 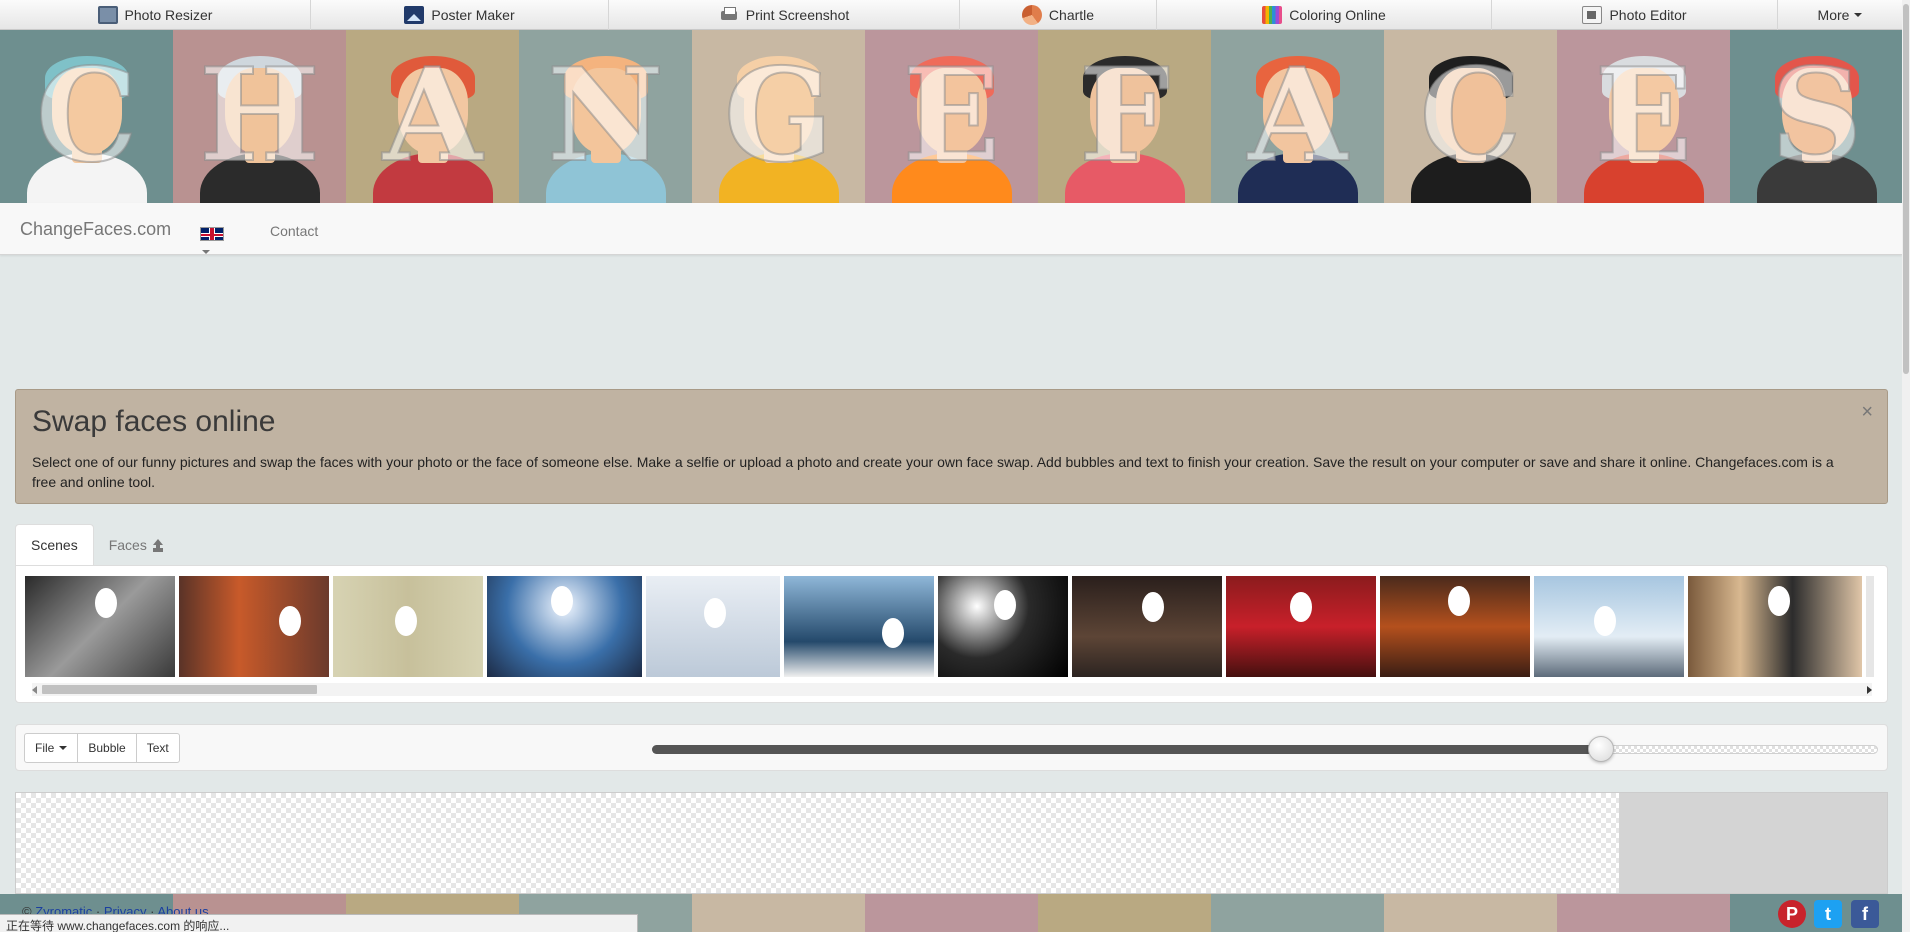 I want to click on topbar-more-dropdown: More, so click(x=1840, y=15).